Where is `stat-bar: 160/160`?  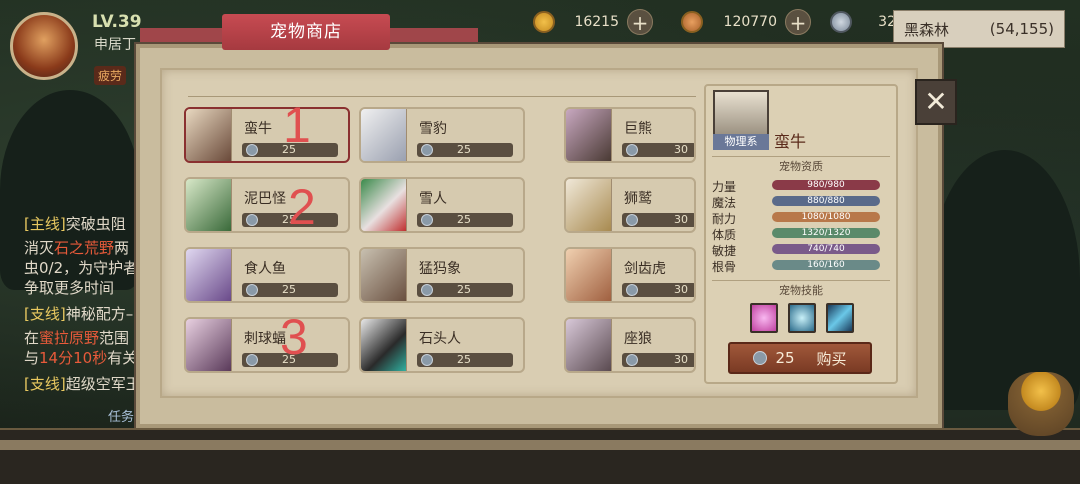 stat-bar: 160/160 is located at coordinates (826, 265).